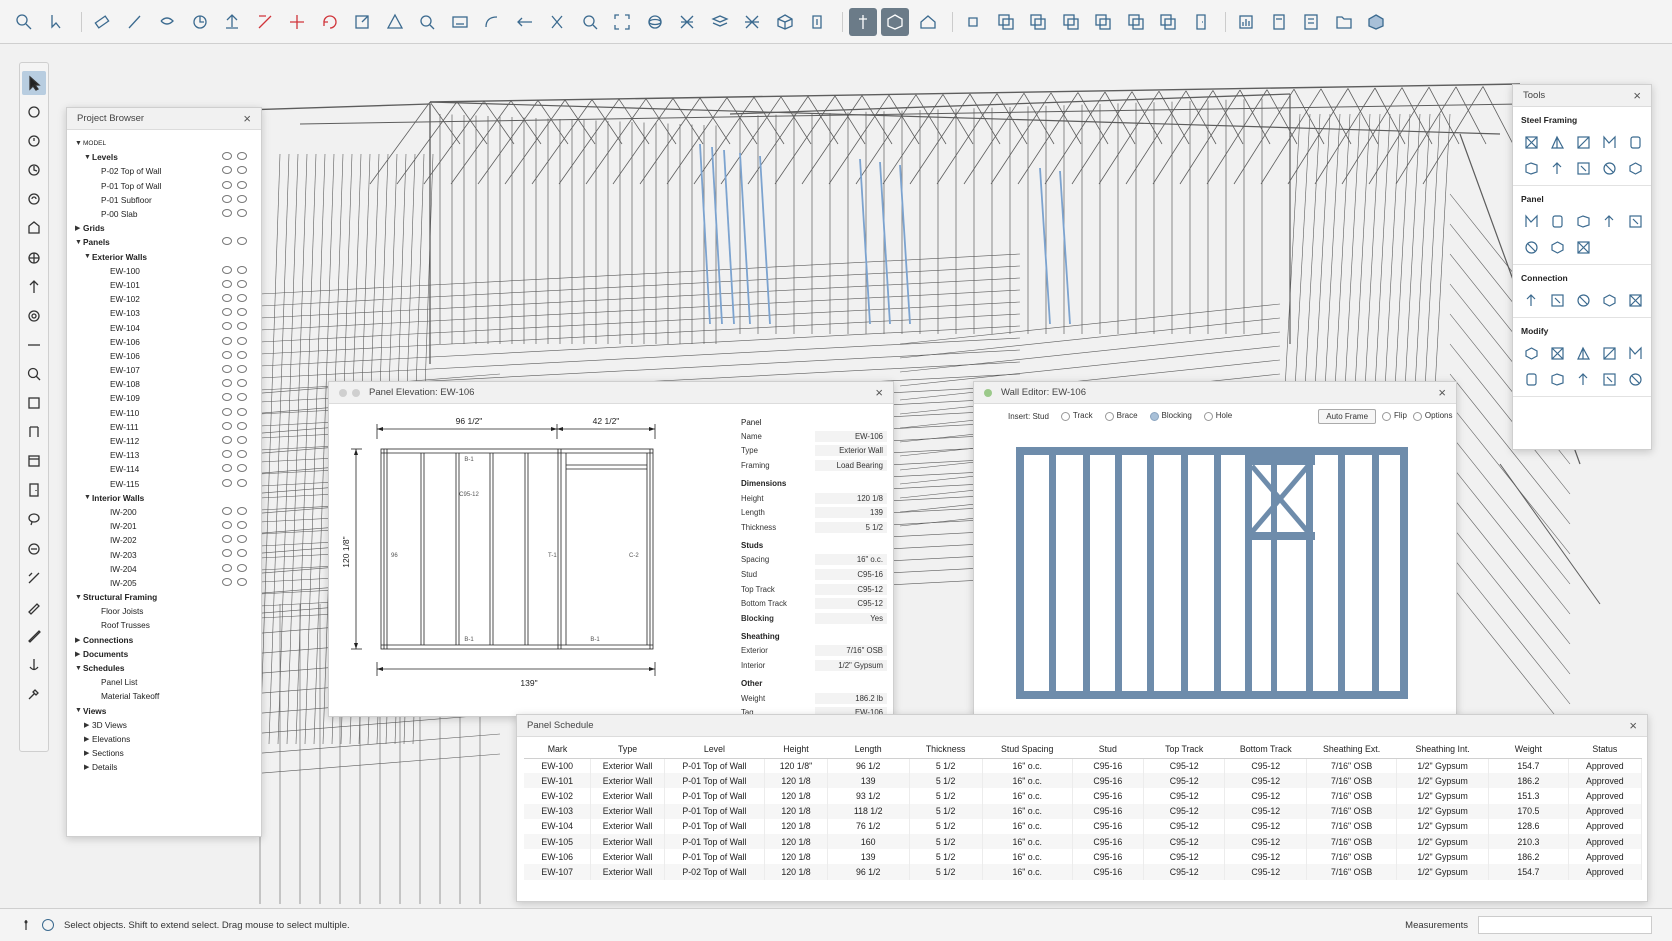 The image size is (1672, 941). Describe the element at coordinates (34, 316) in the screenshot. I see `target-icon` at that location.